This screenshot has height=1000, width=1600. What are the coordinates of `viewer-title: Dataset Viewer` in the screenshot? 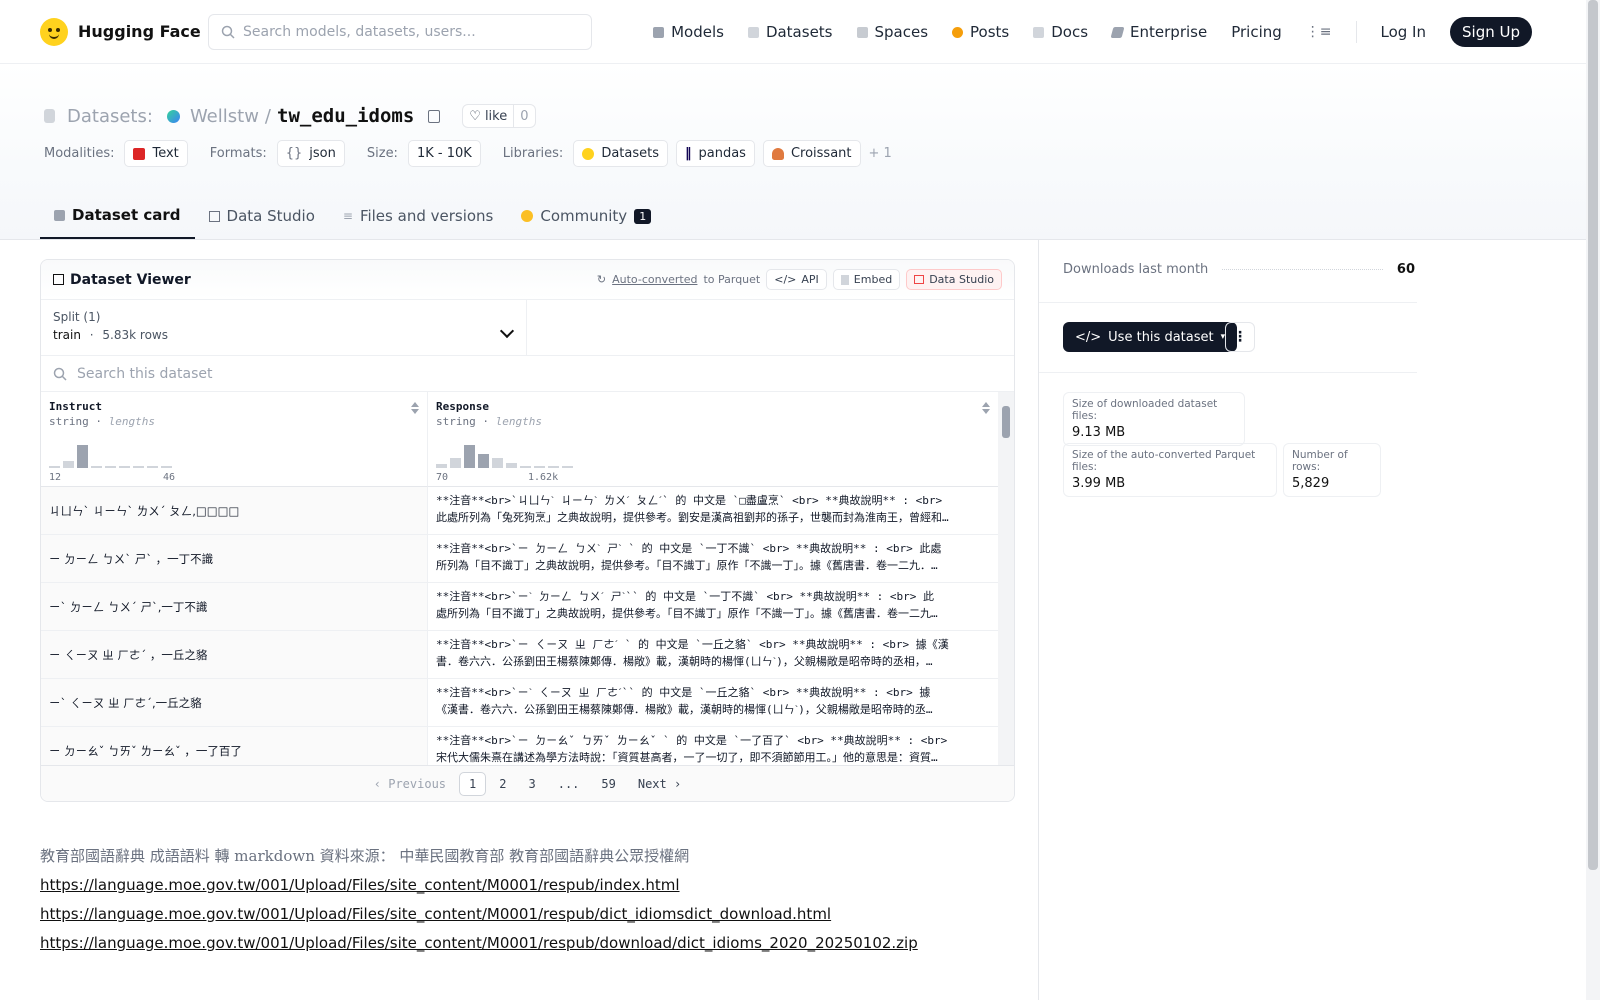 It's located at (130, 279).